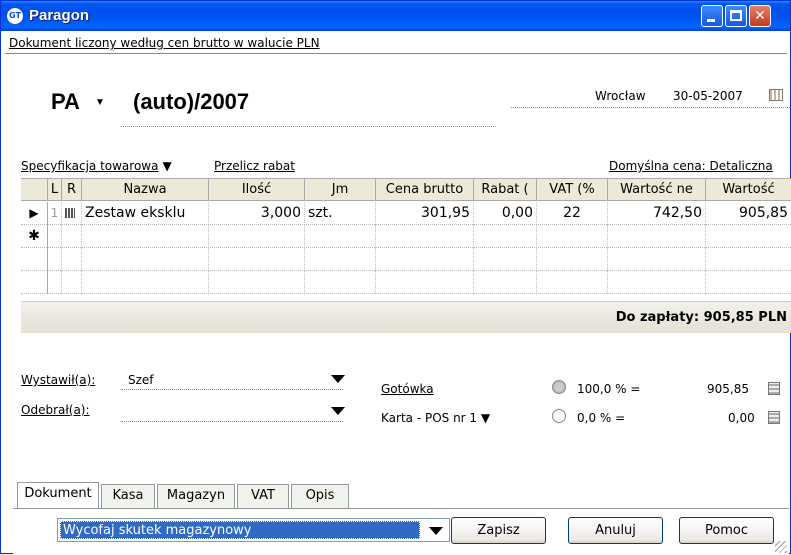 The width and height of the screenshot is (791, 555). I want to click on cell-lp: 1, so click(55, 213).